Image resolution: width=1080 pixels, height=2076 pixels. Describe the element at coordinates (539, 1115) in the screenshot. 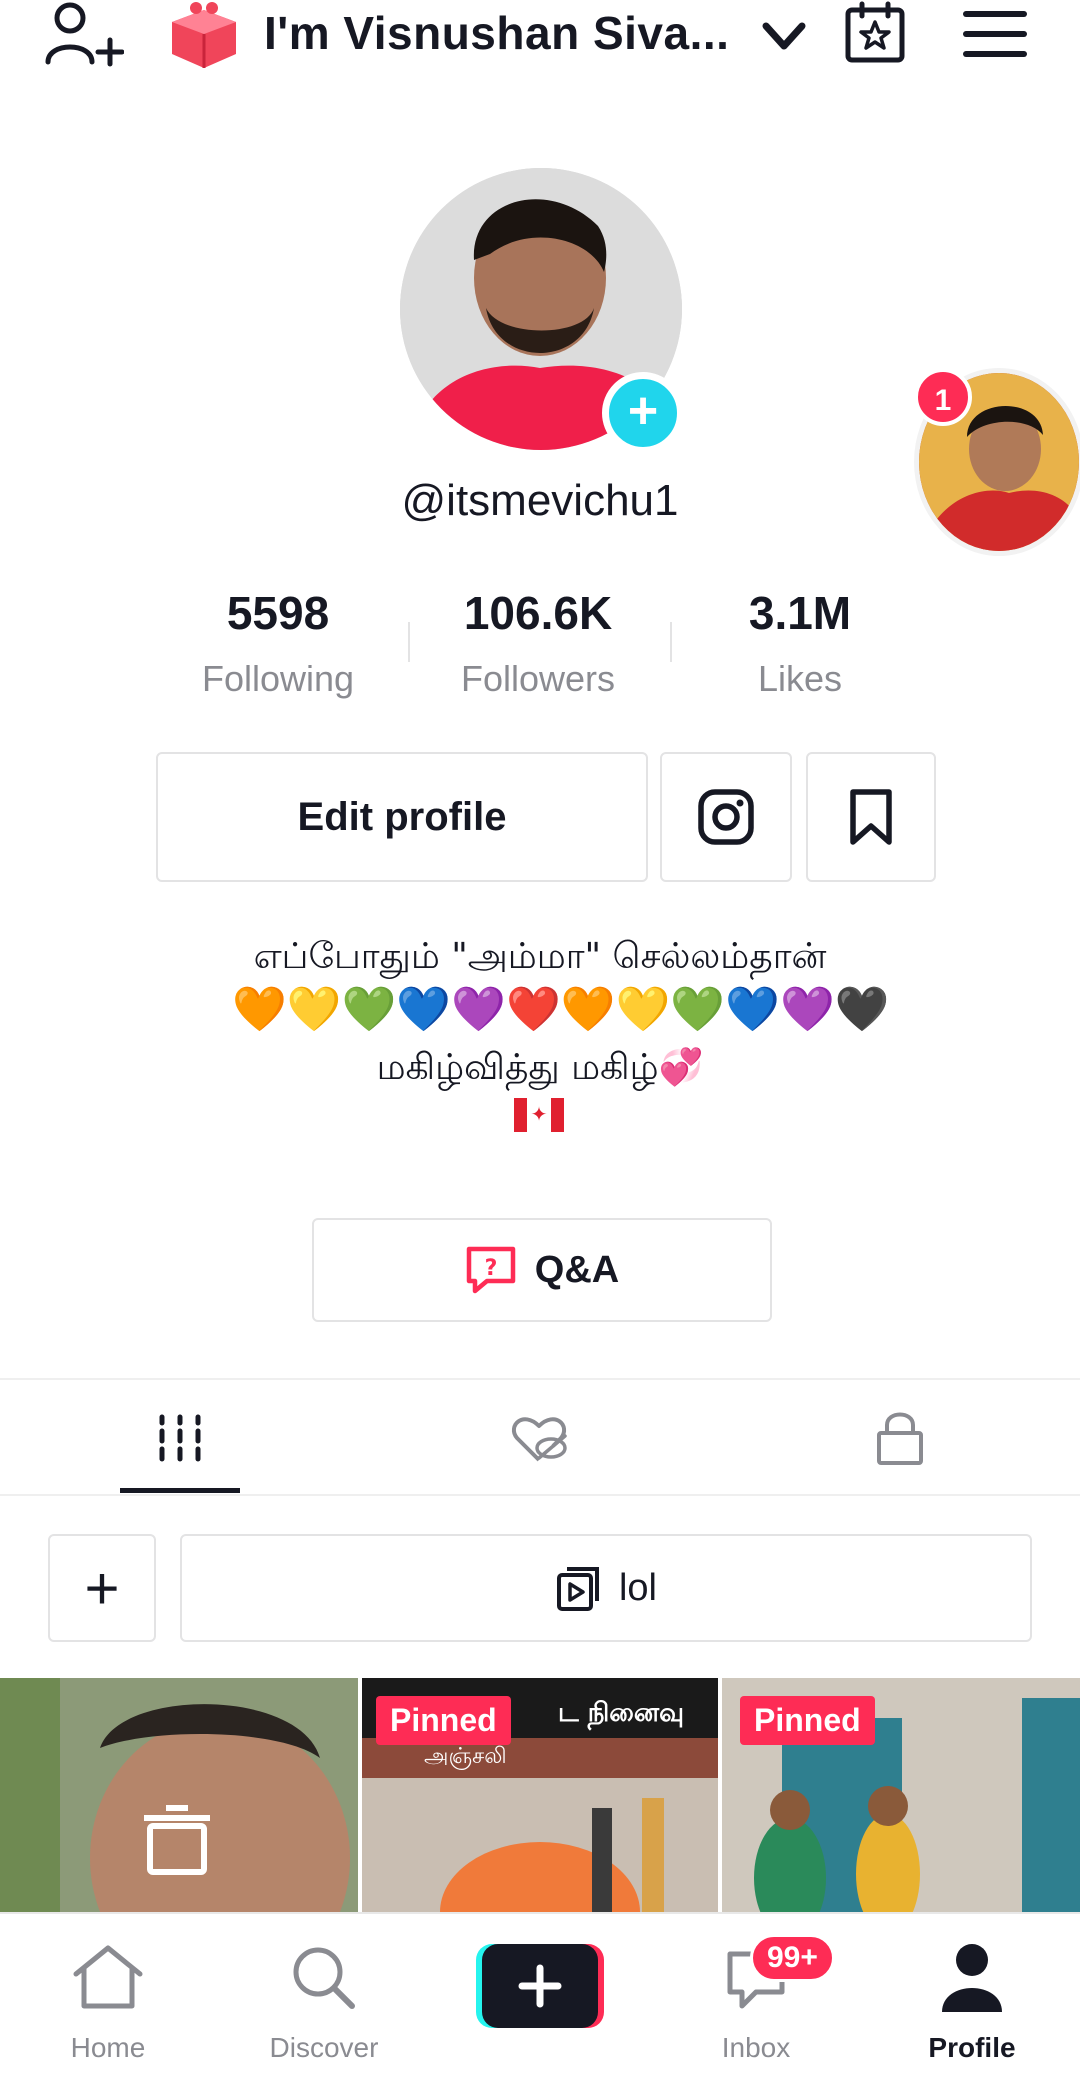

I see `canada-flag-icon: ✦` at that location.